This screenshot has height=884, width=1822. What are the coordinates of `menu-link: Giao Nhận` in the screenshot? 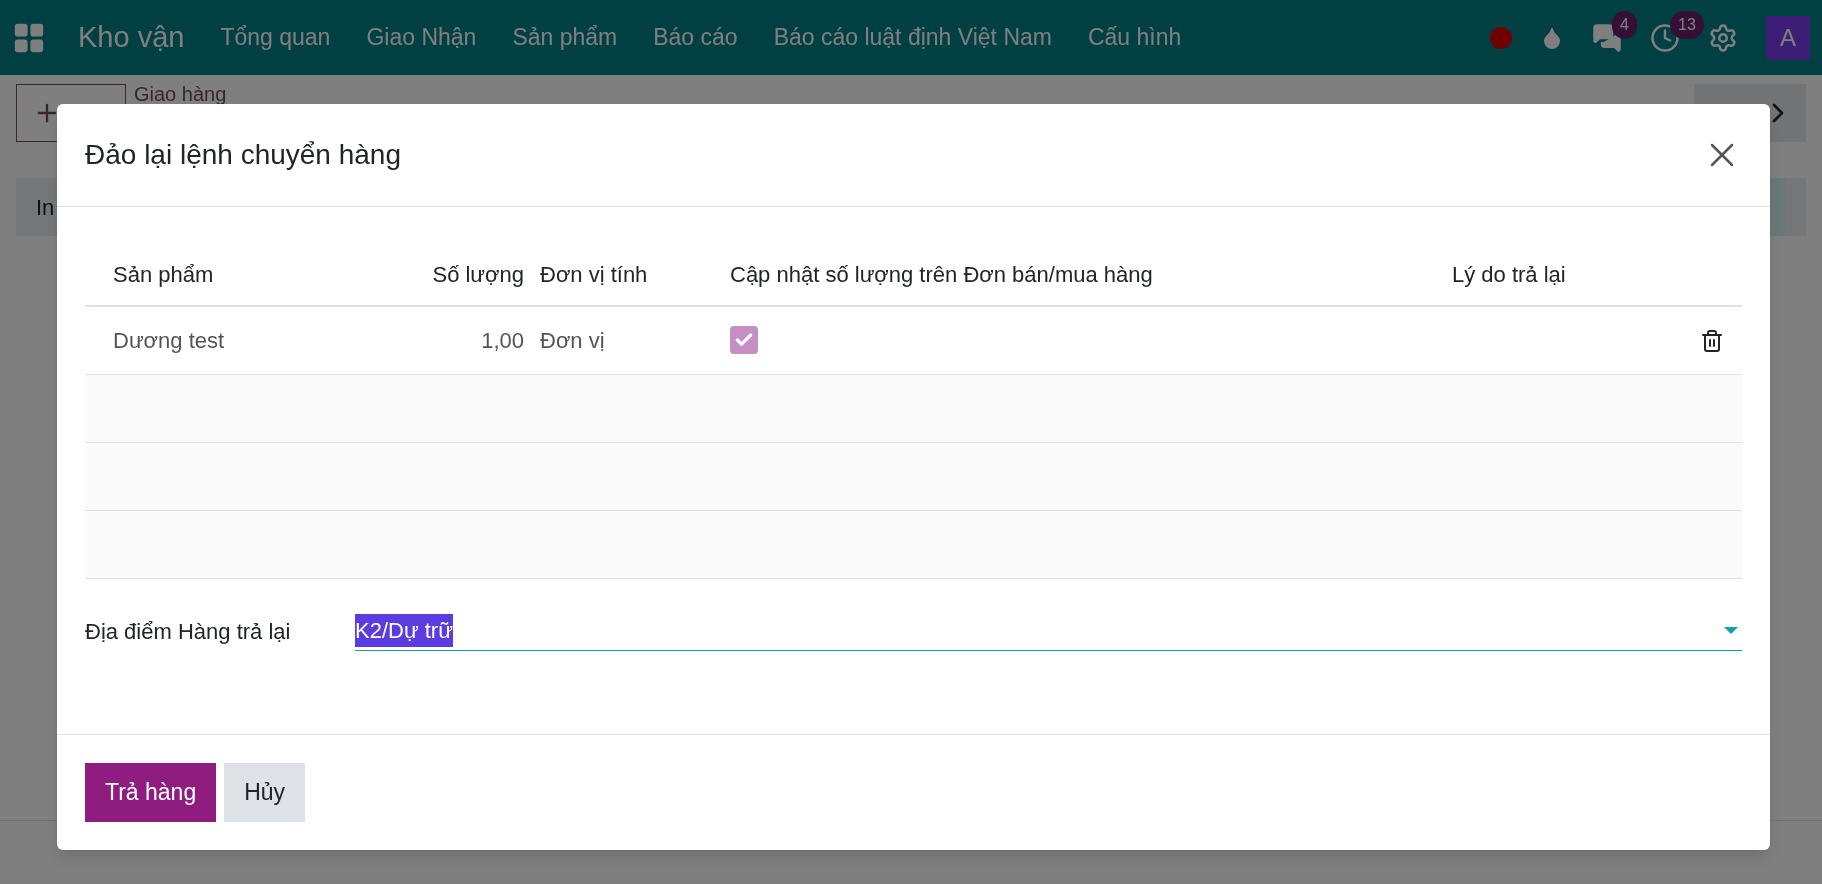 It's located at (421, 37).